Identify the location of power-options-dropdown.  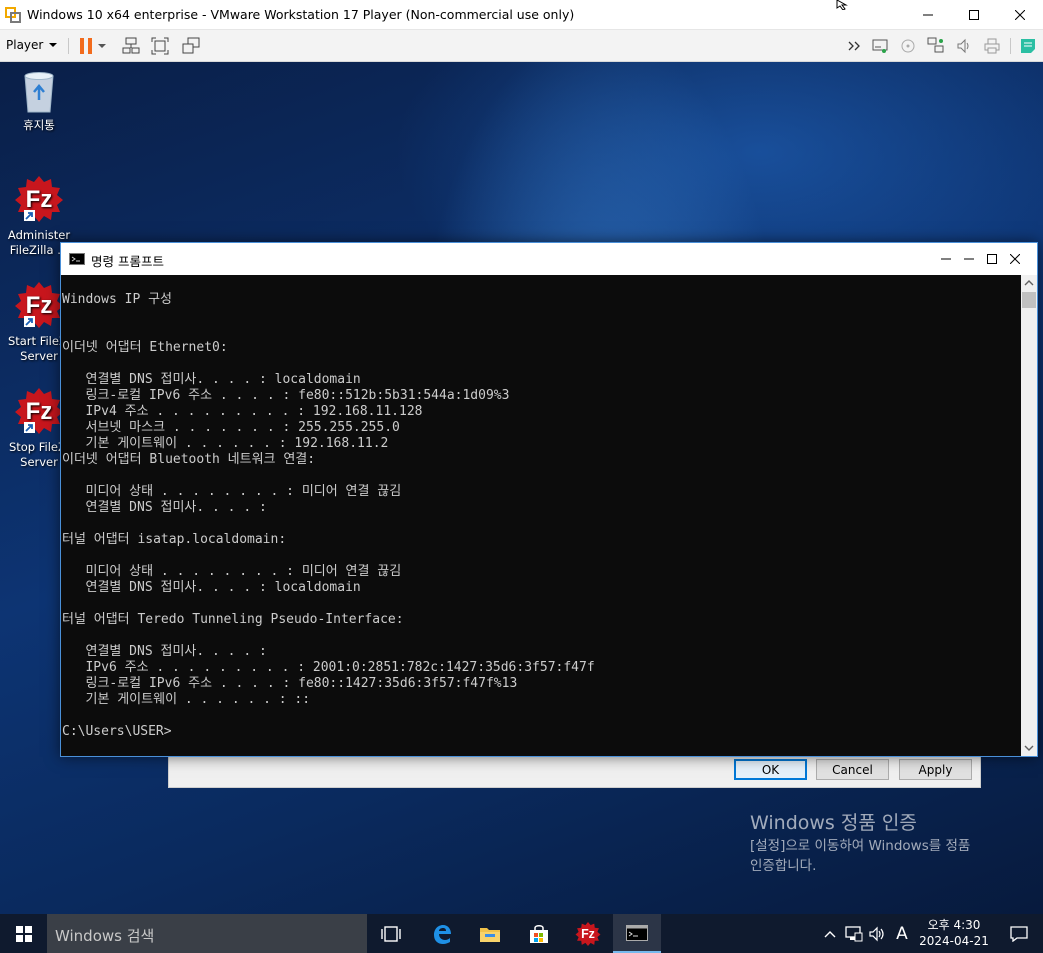
(102, 46).